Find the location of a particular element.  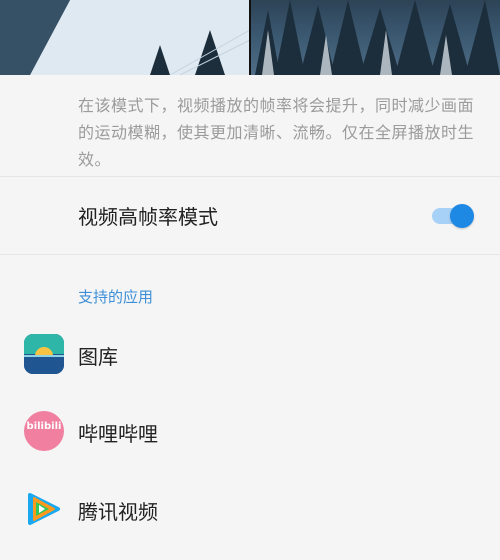

high-frame-rate-toggle is located at coordinates (453, 216).